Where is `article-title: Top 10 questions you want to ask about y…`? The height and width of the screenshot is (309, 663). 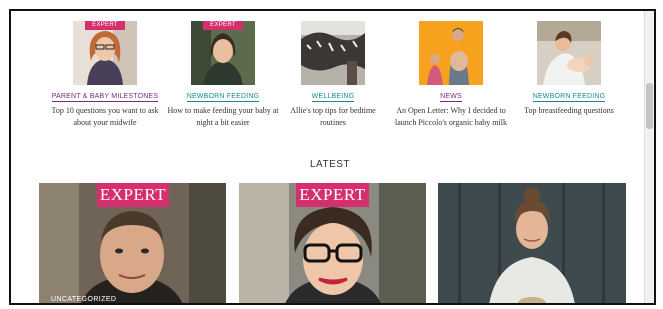 article-title: Top 10 questions you want to ask about y… is located at coordinates (105, 117).